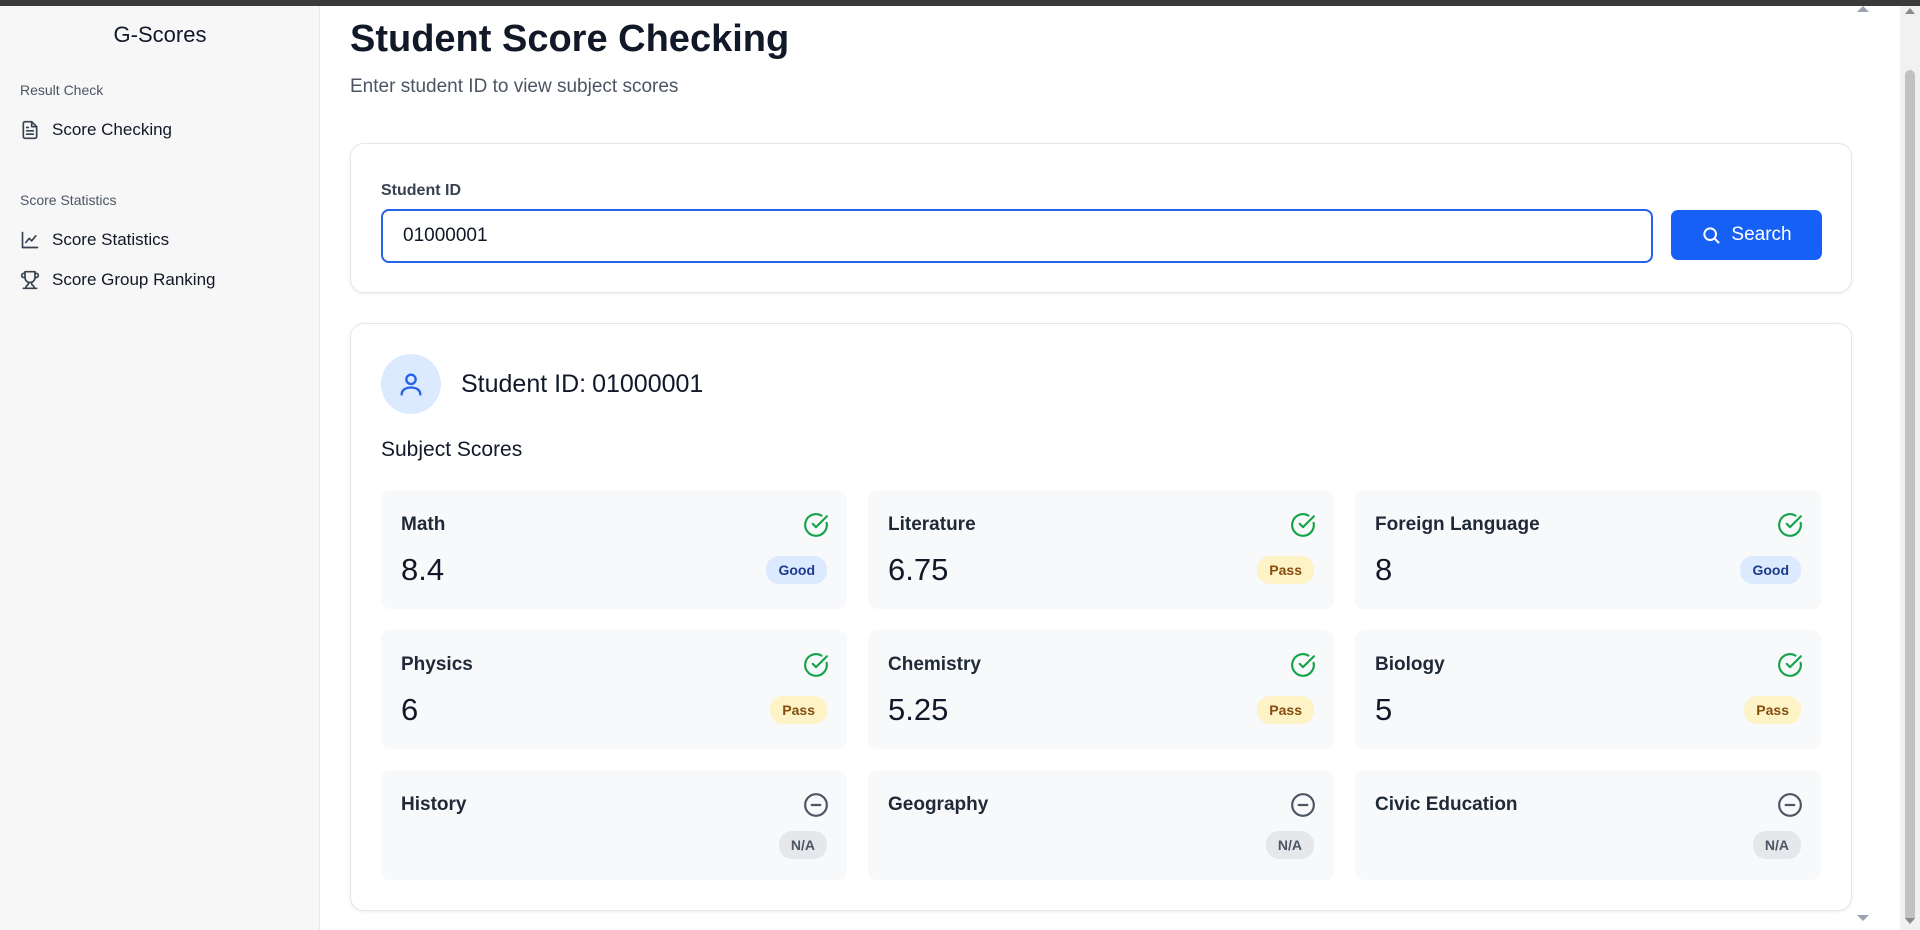  What do you see at coordinates (1457, 524) in the screenshot?
I see `subject-name: Foreign Language` at bounding box center [1457, 524].